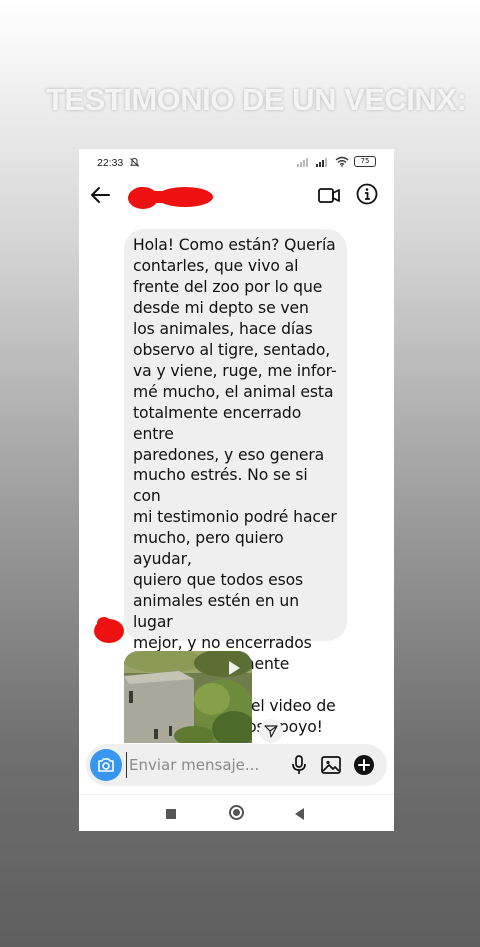 This screenshot has width=480, height=947. I want to click on microphone-button, so click(299, 765).